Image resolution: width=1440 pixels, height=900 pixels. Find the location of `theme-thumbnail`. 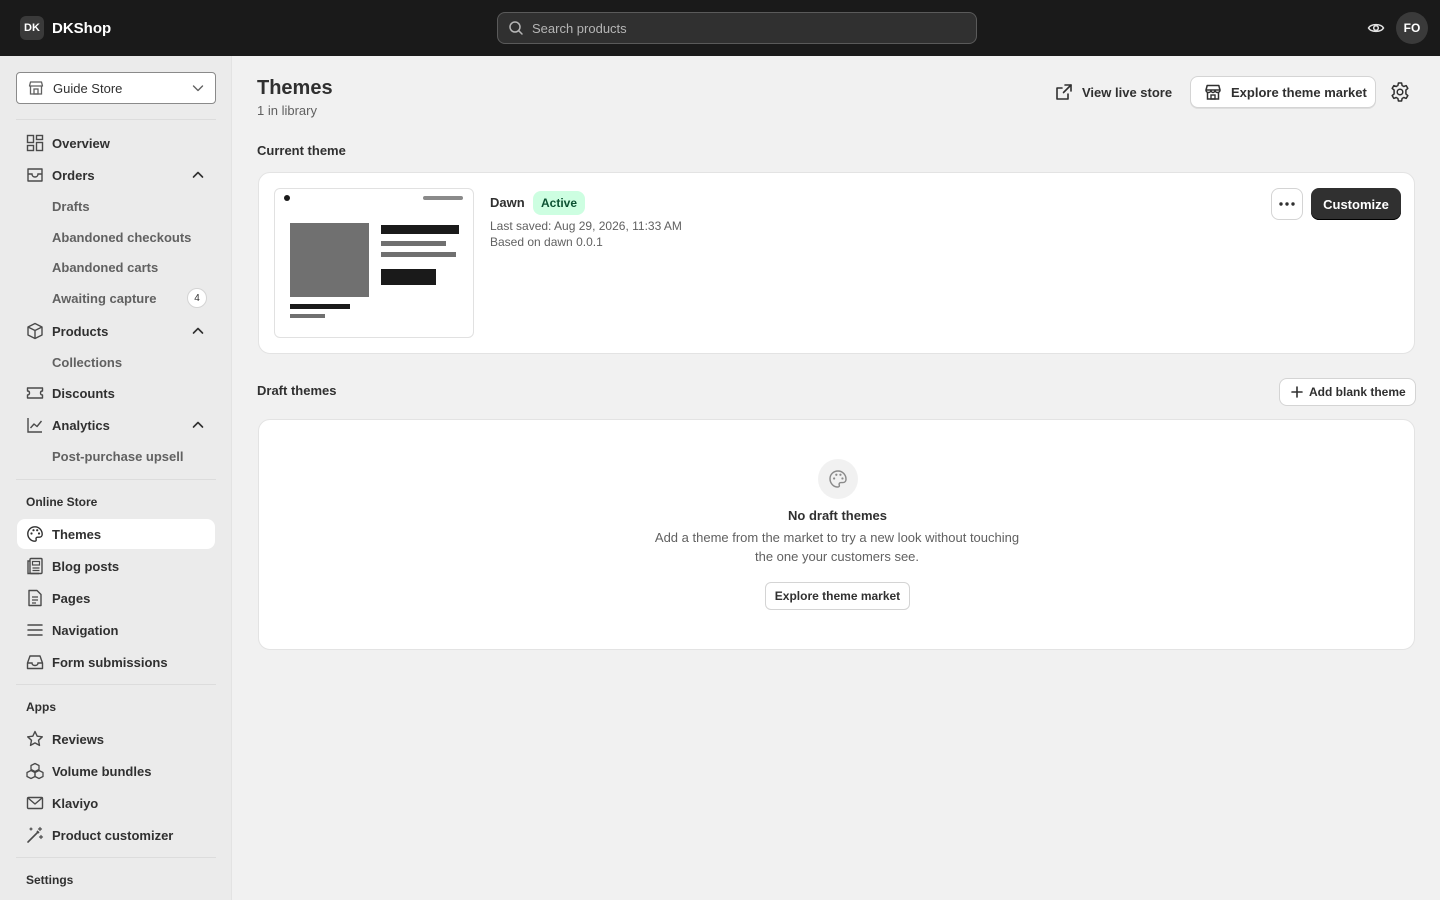

theme-thumbnail is located at coordinates (374, 263).